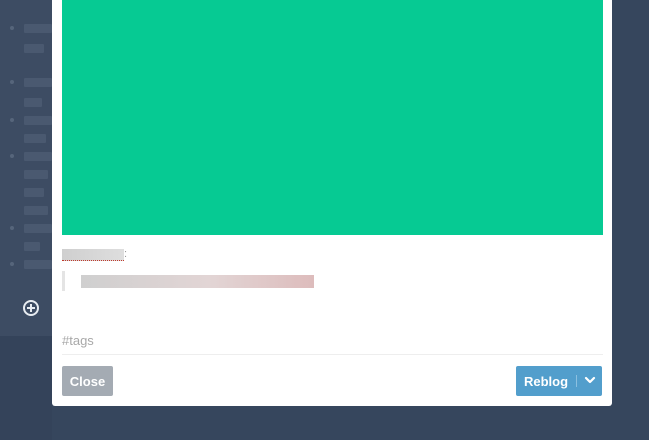  I want to click on reblog-button: Reblog, so click(559, 381).